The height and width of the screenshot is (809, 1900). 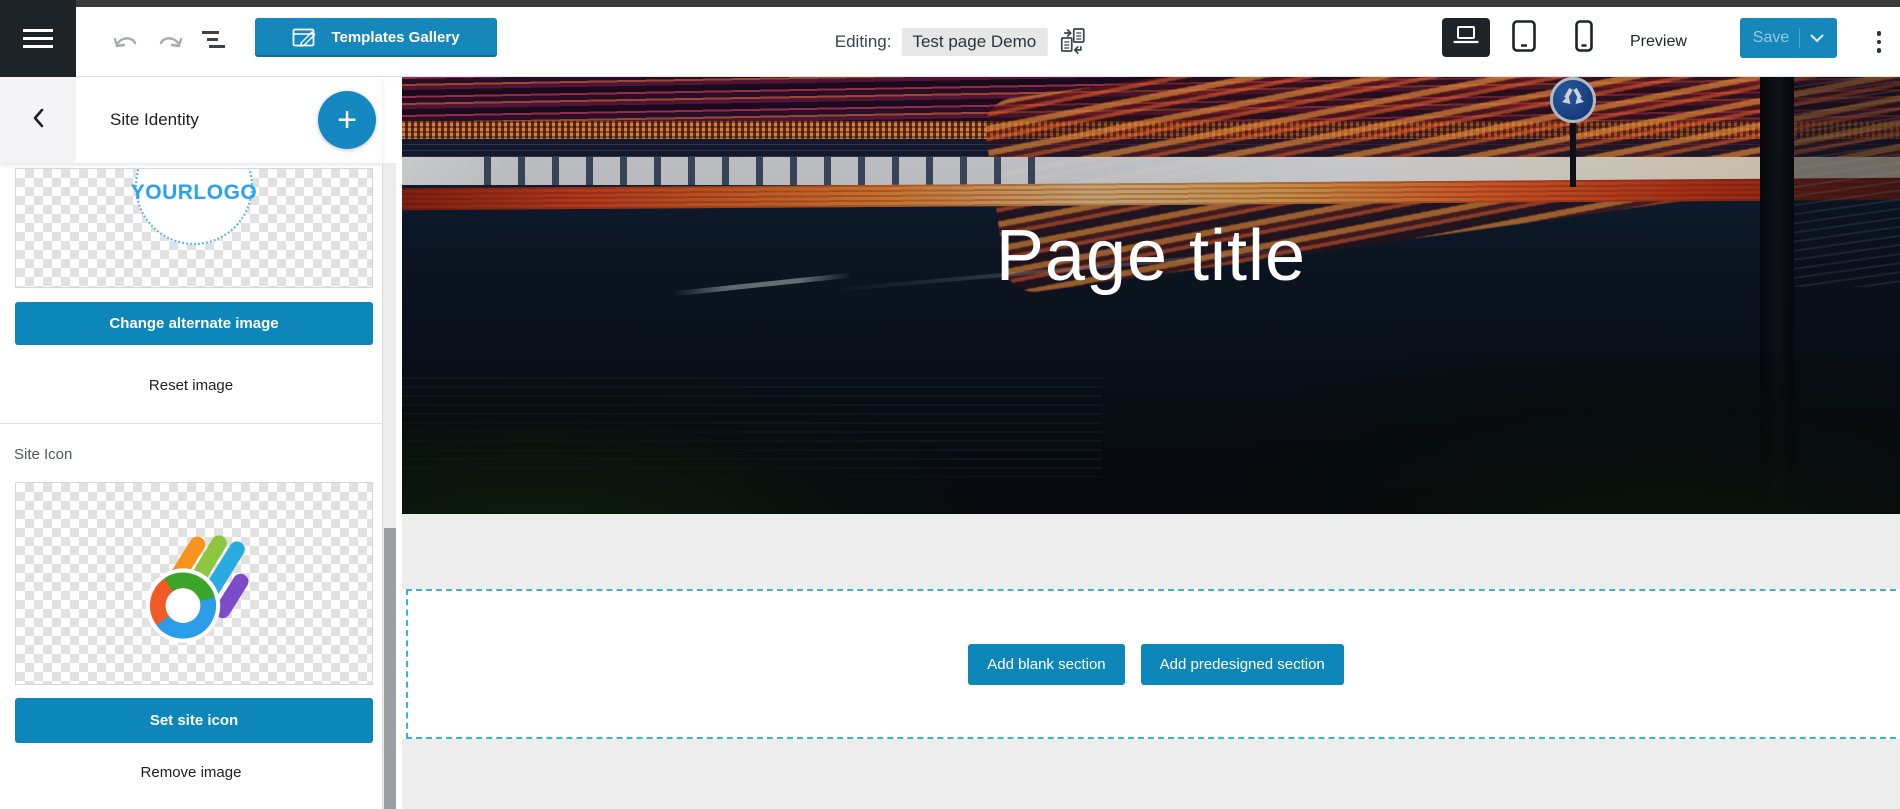 I want to click on tablet-preview-button, so click(x=1524, y=38).